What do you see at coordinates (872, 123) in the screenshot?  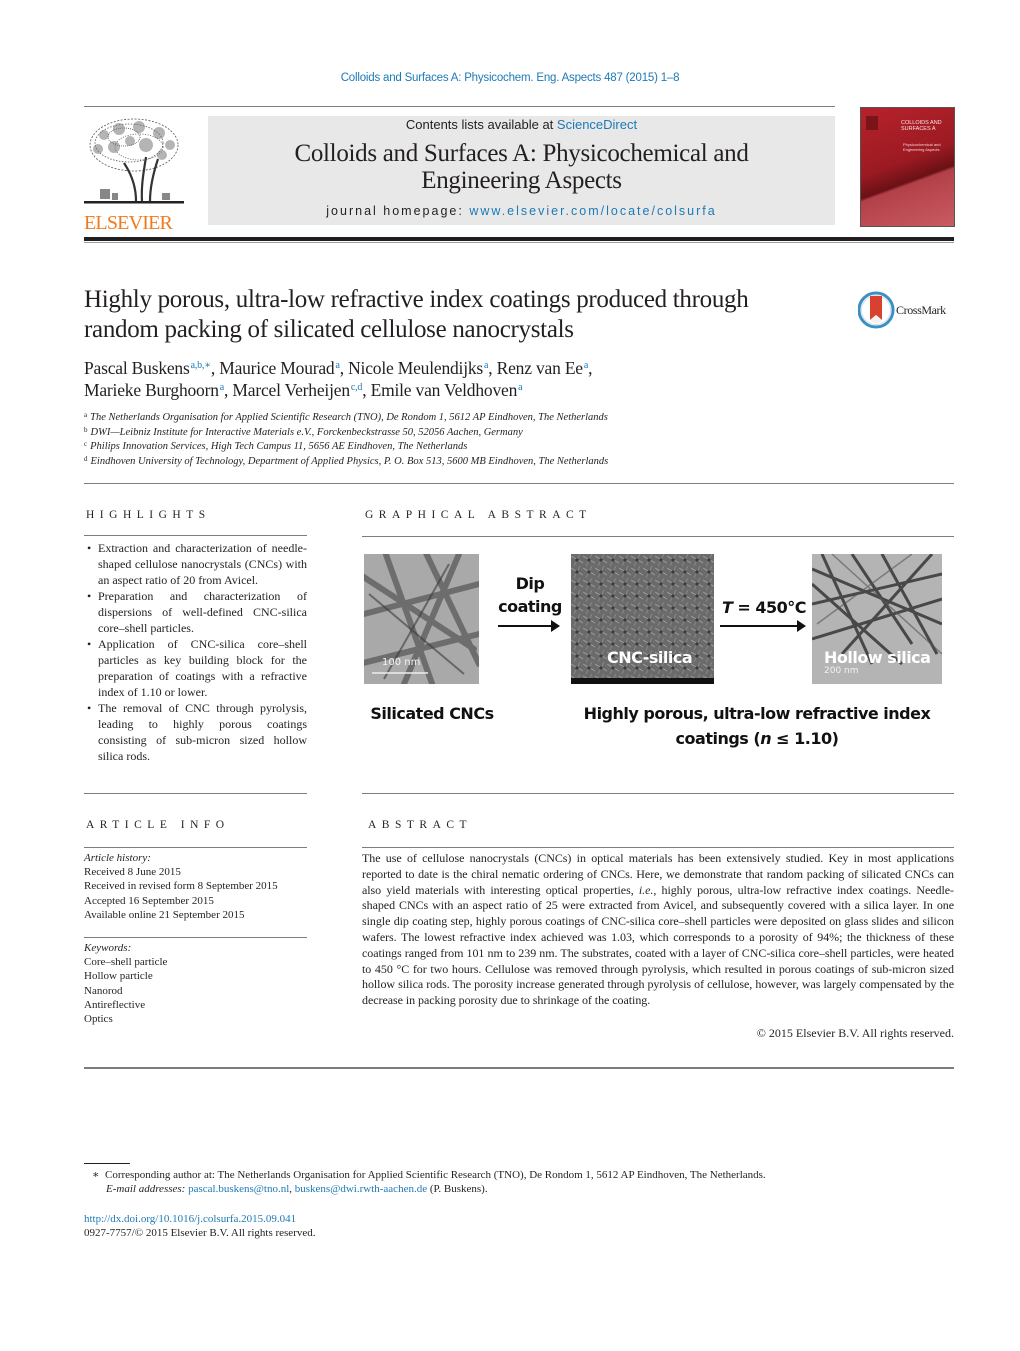 I see `cover-elsevier-logo-icon` at bounding box center [872, 123].